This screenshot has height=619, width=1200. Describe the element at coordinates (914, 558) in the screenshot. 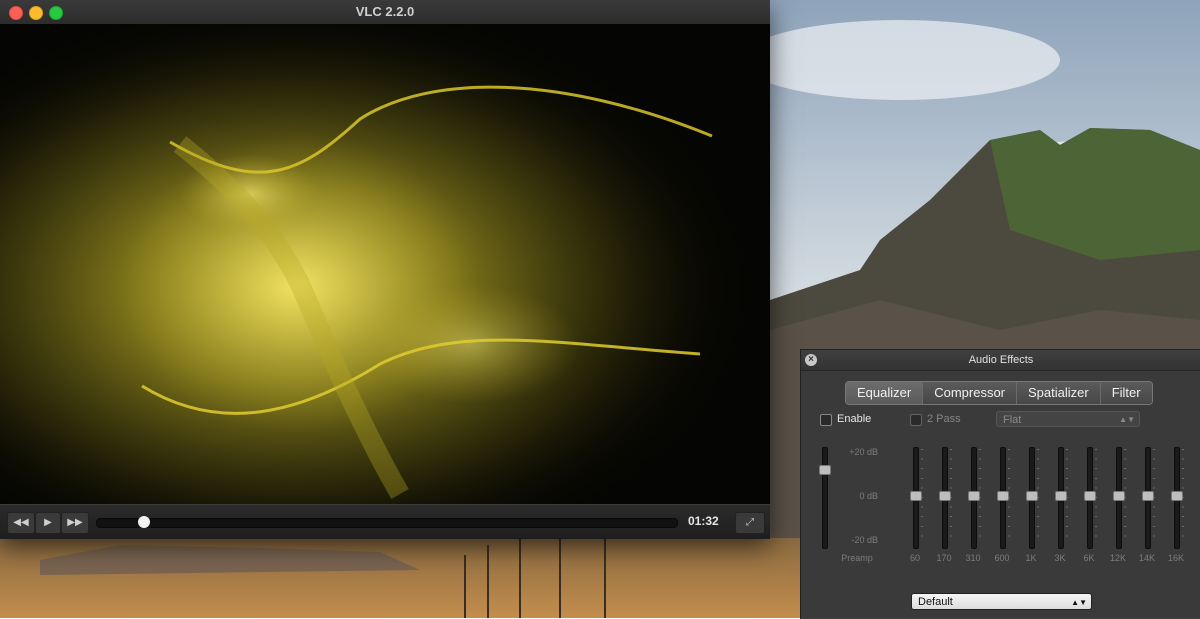

I see `band-frequency-label: 60` at that location.